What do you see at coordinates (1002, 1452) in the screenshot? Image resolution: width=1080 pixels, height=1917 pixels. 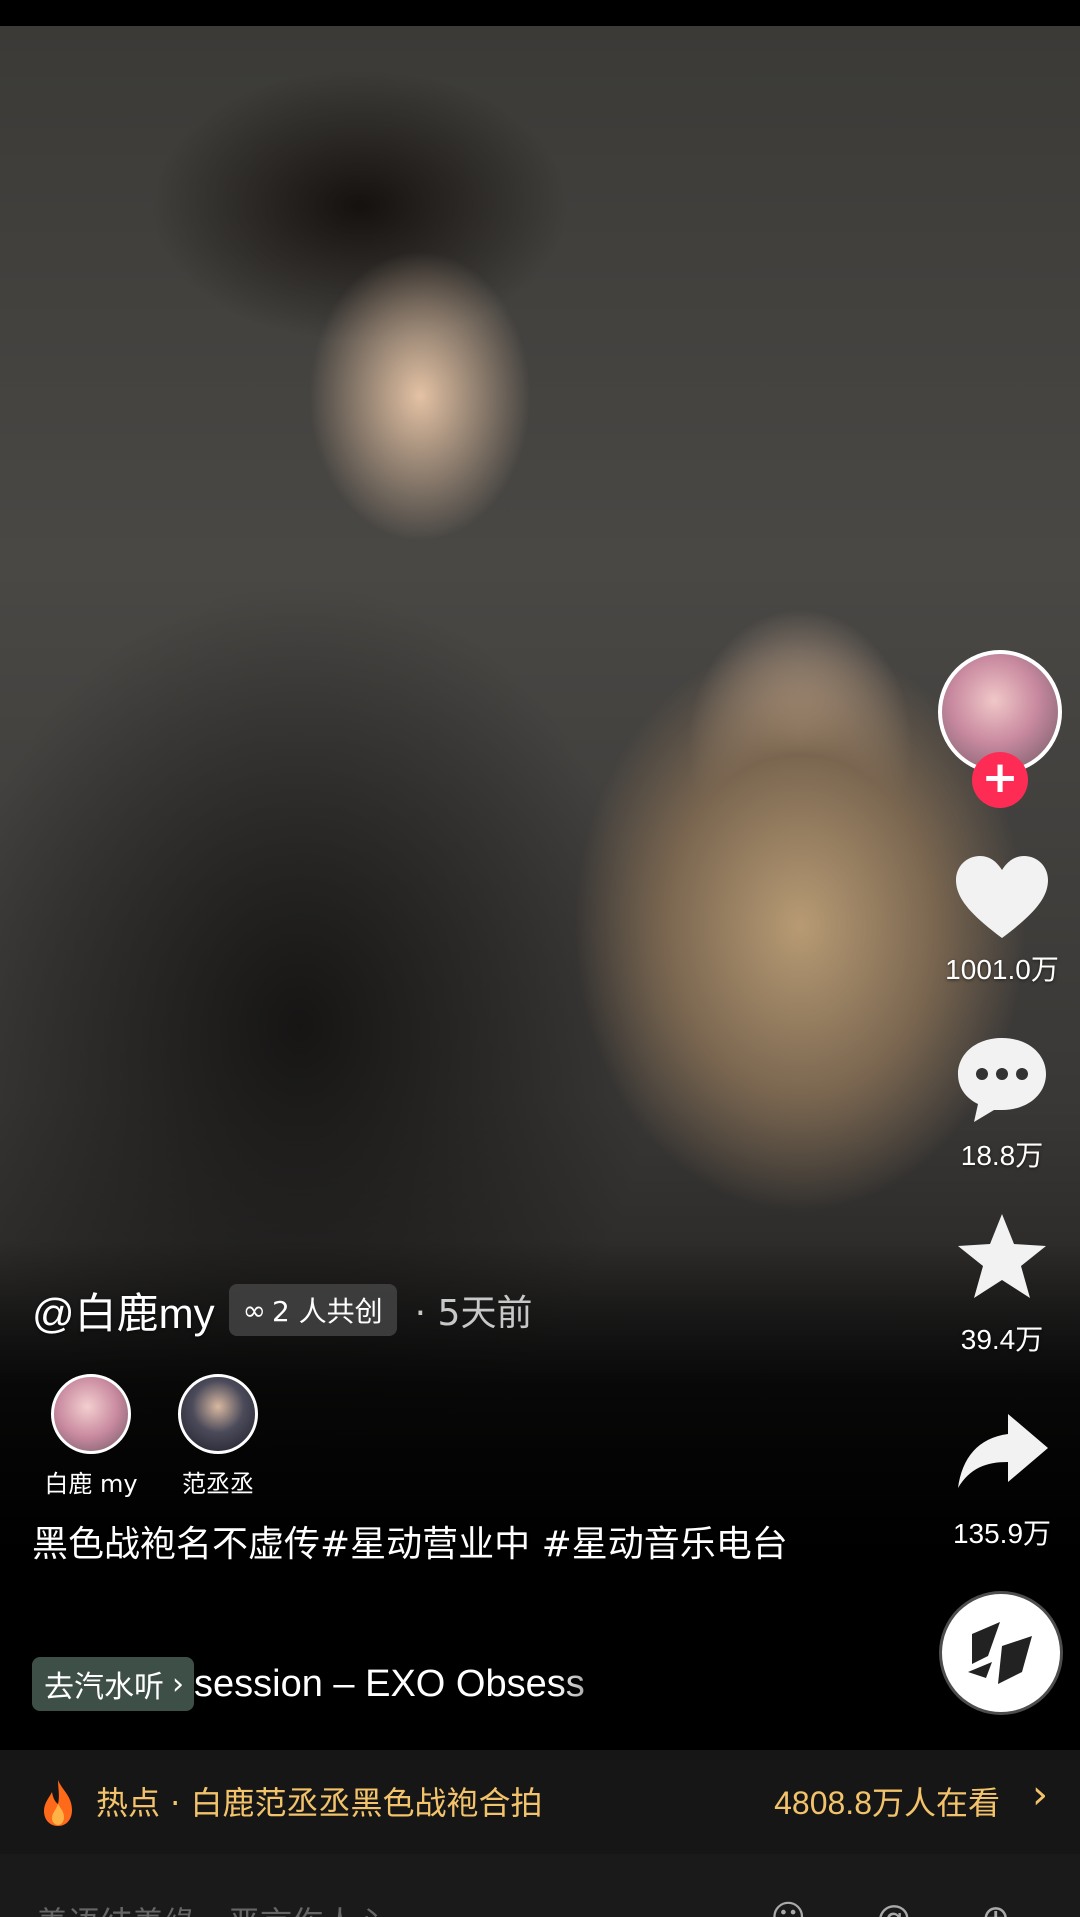 I see `share-arrow-icon` at bounding box center [1002, 1452].